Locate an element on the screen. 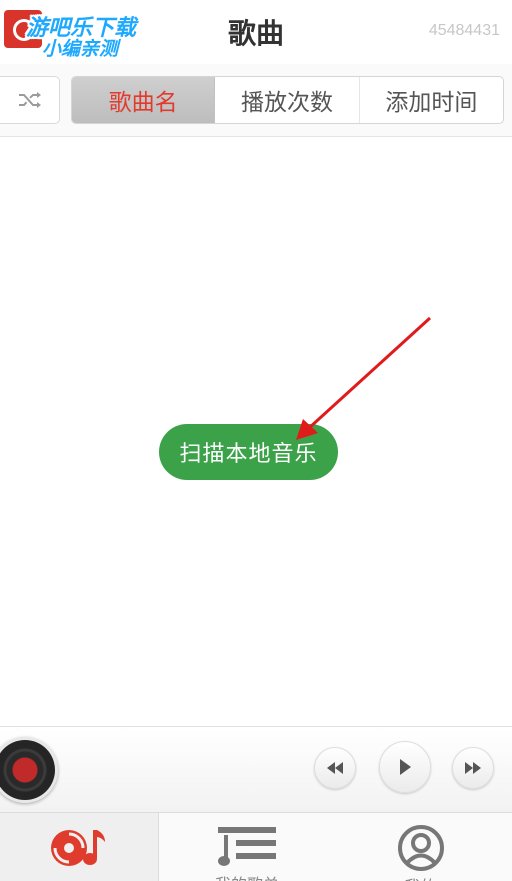 Image resolution: width=512 pixels, height=881 pixels. bottom-nav: 我的歌单 我的 is located at coordinates (256, 846).